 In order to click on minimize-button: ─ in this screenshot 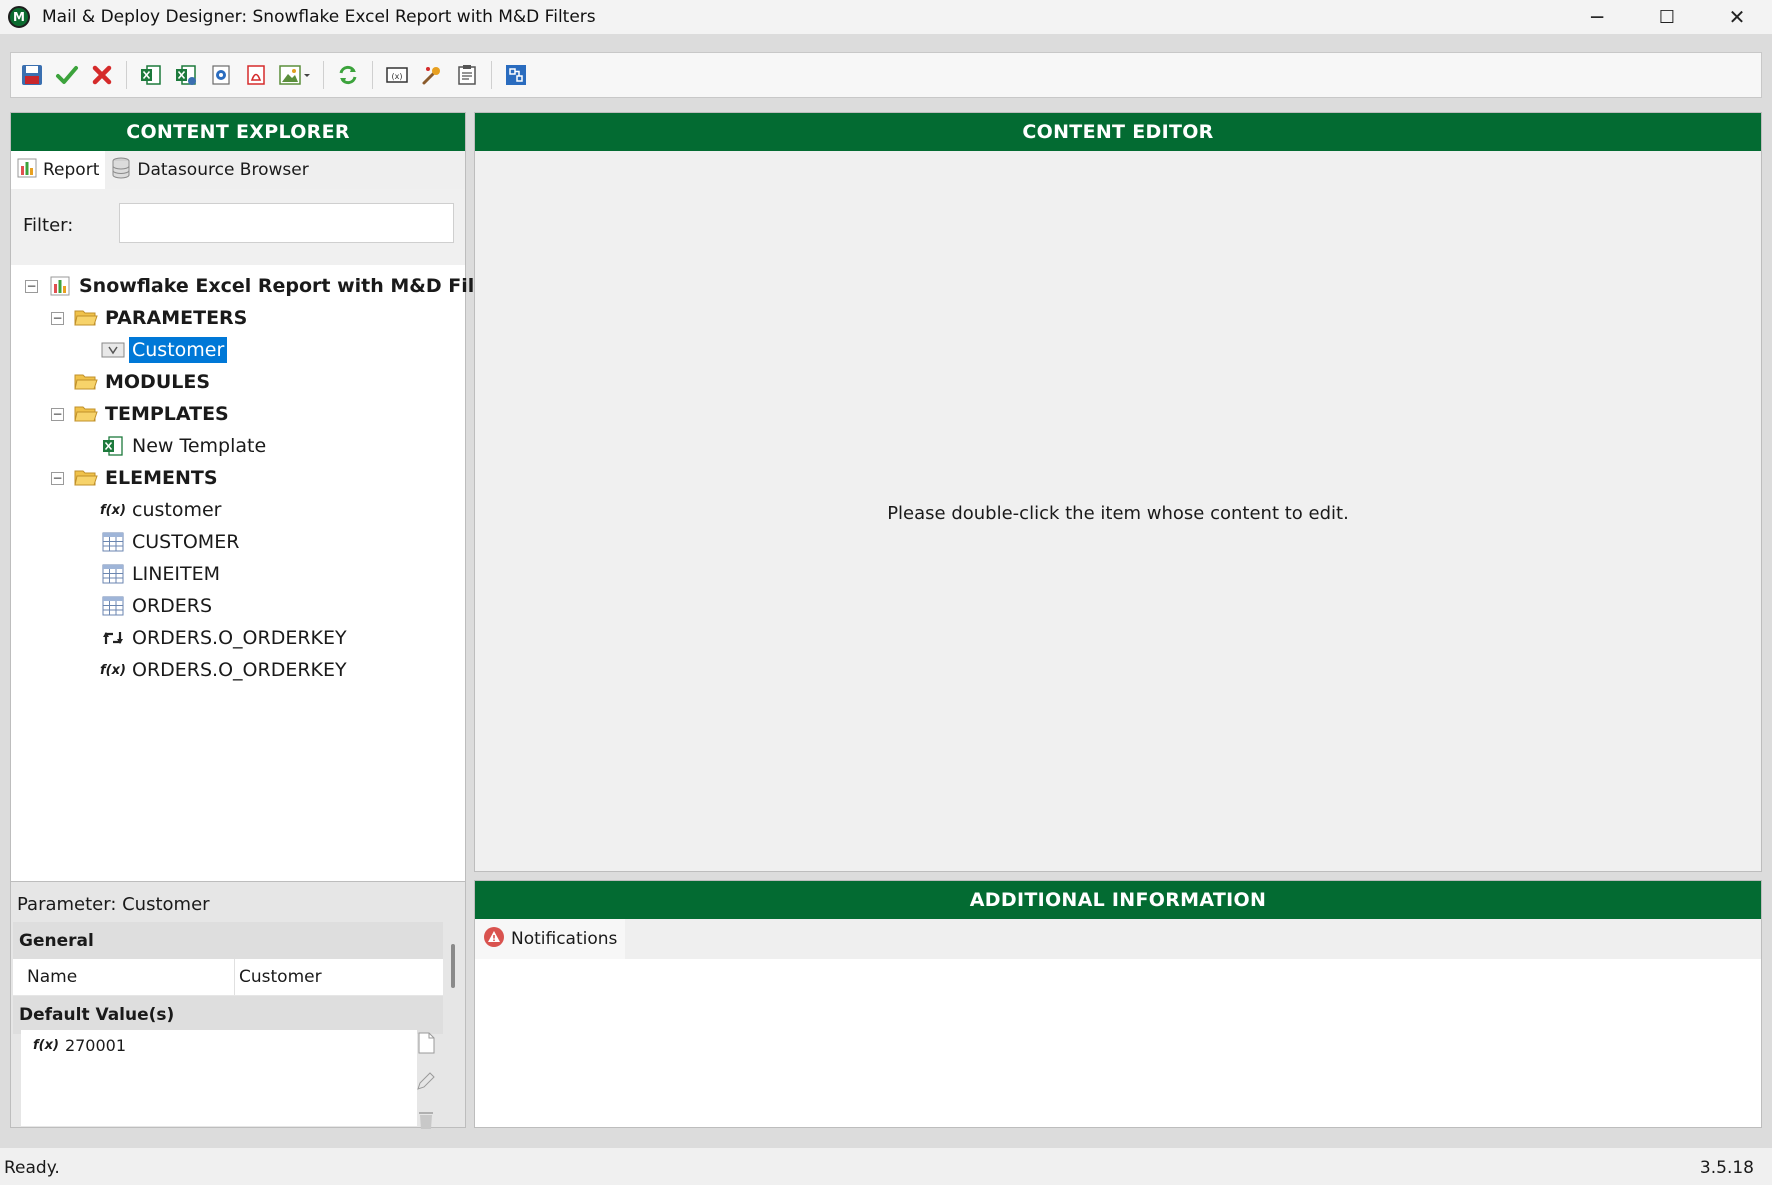, I will do `click(1597, 17)`.